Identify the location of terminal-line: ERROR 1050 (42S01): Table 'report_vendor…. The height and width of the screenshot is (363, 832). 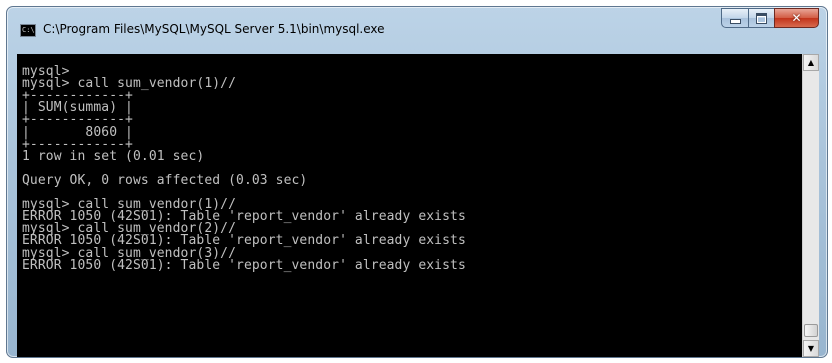
(244, 265).